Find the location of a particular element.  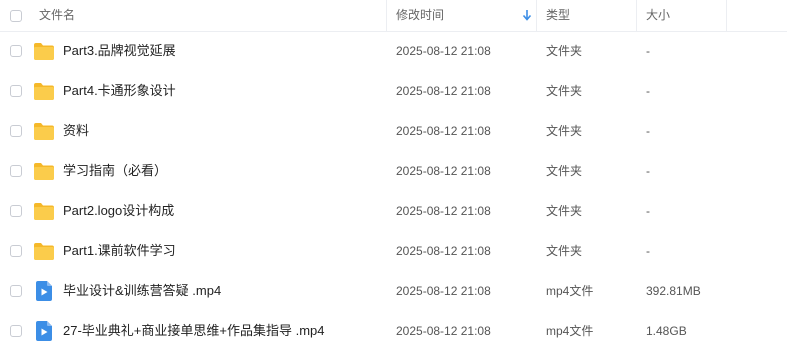

column-header-modified: 修改时间 is located at coordinates (420, 15).